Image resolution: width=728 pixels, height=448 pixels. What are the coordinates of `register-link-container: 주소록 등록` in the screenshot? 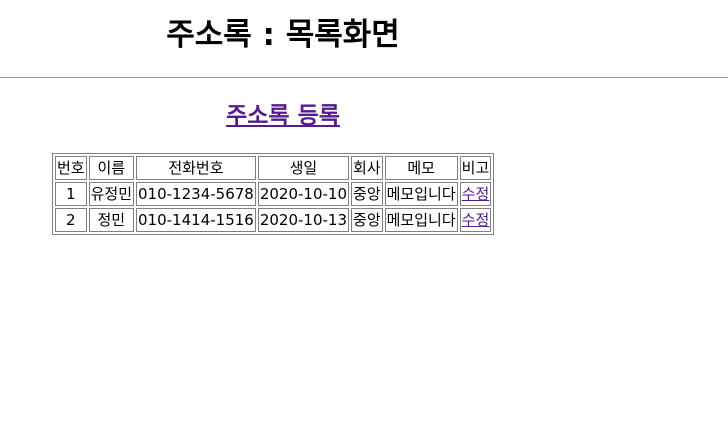 It's located at (283, 116).